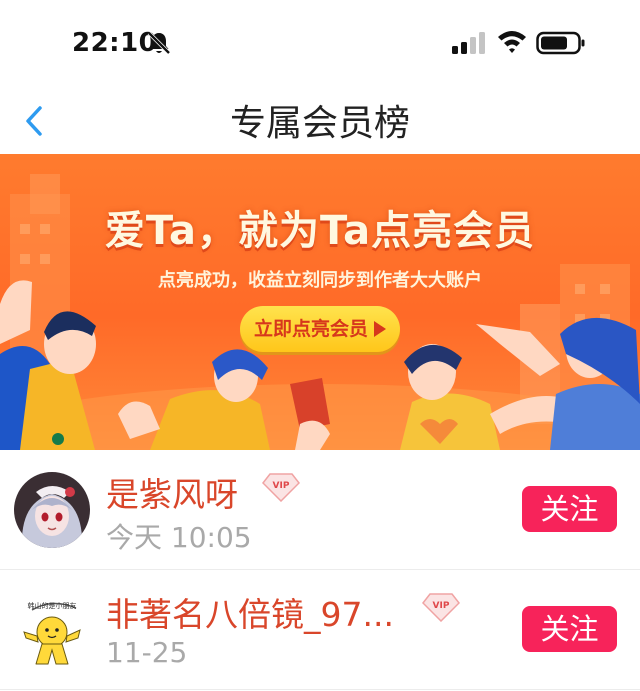  Describe the element at coordinates (172, 494) in the screenshot. I see `member-name: 是紫风呀` at that location.